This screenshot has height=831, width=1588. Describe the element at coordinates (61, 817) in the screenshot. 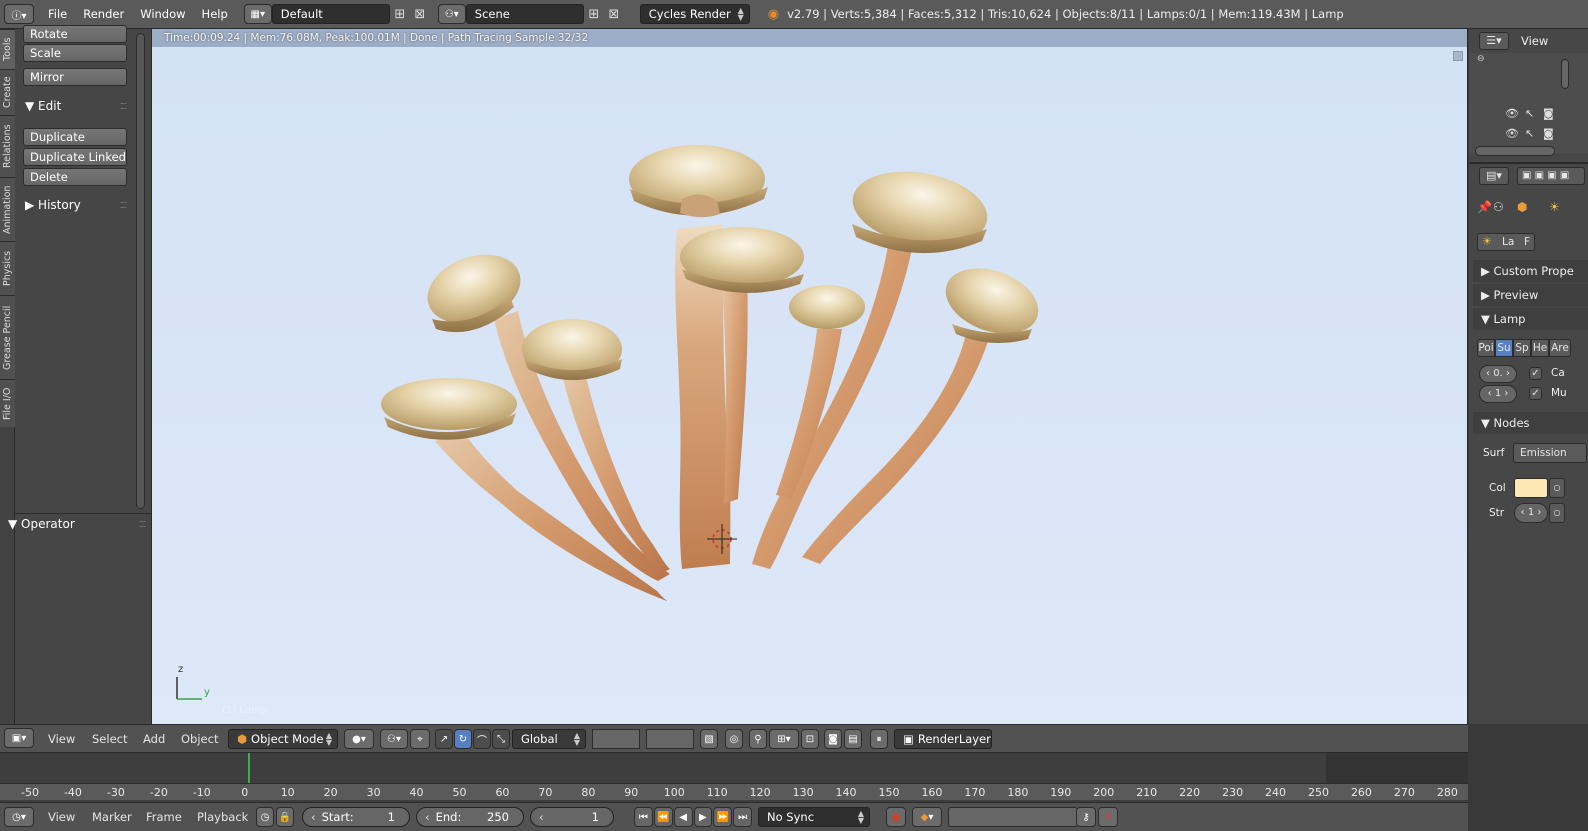

I see `timeline-menu-view: View` at that location.